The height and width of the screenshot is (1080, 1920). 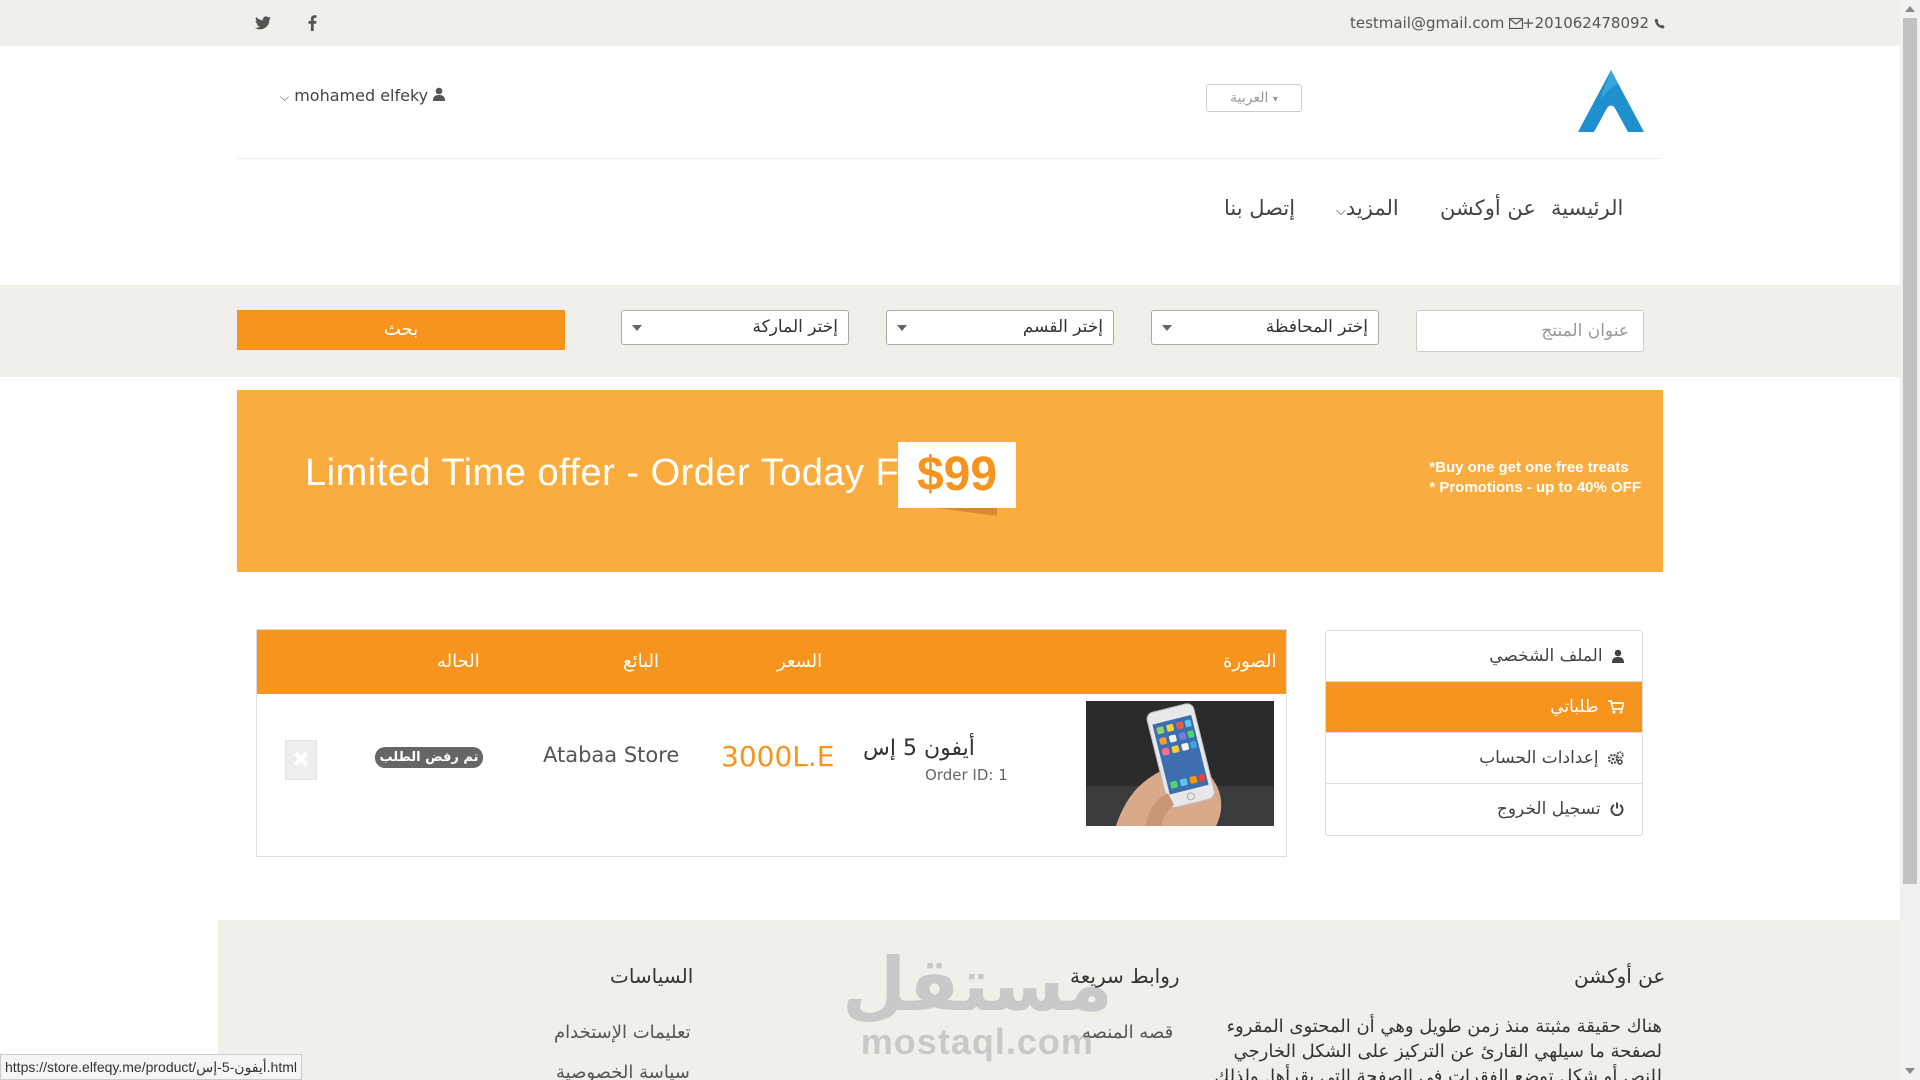 I want to click on watermark-latin: mostaql.com, so click(x=977, y=1041).